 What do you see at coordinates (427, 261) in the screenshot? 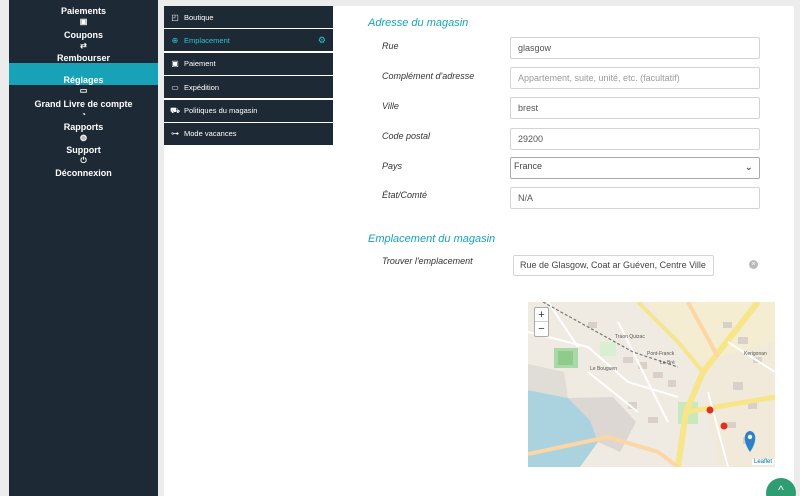
I see `find-location-label: Trouver l'emplacement` at bounding box center [427, 261].